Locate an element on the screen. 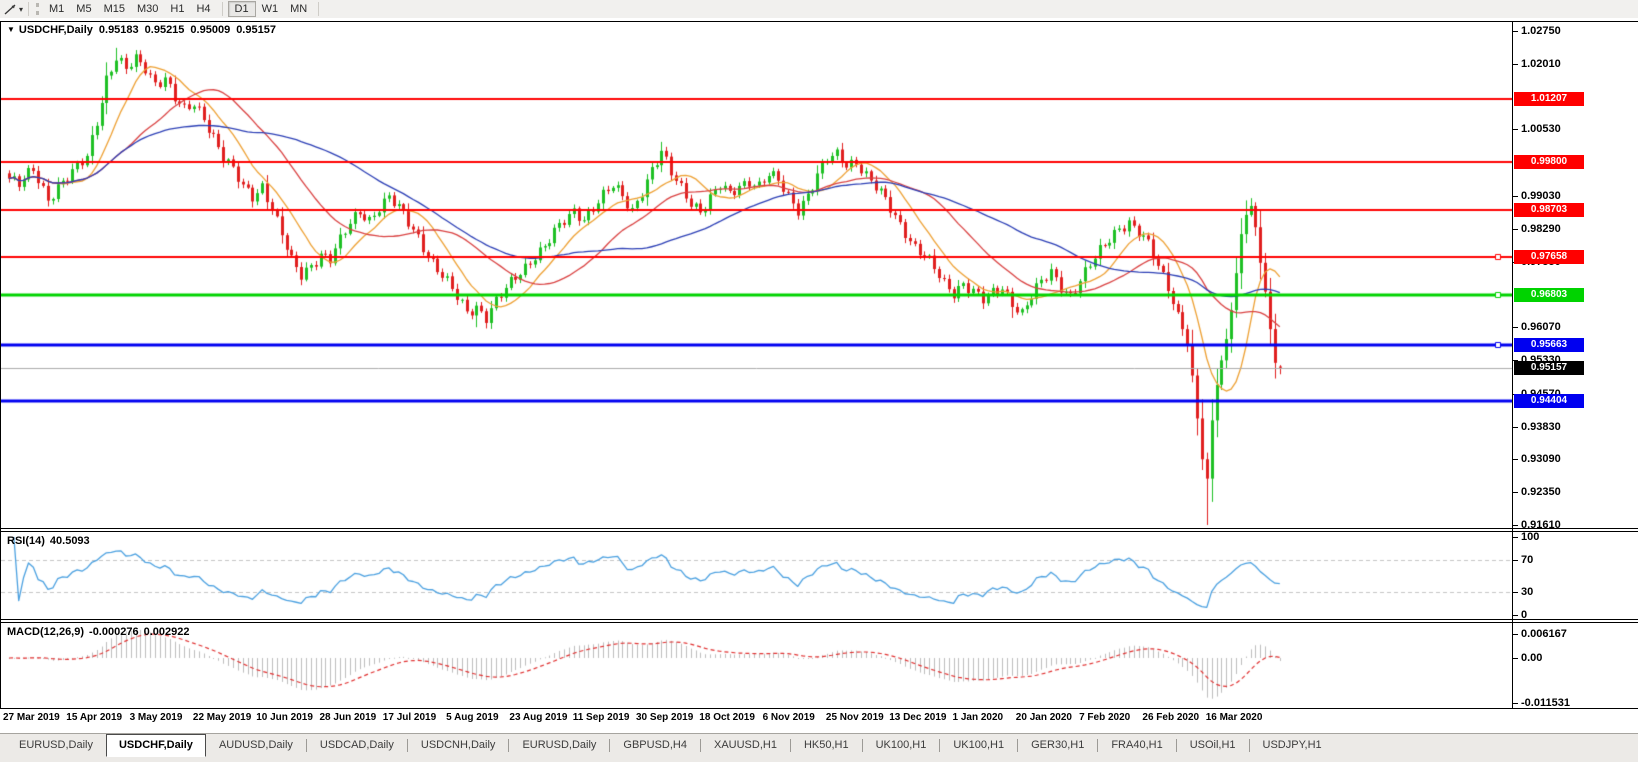 The width and height of the screenshot is (1638, 762). rsi-tick-label: 0 is located at coordinates (1524, 615).